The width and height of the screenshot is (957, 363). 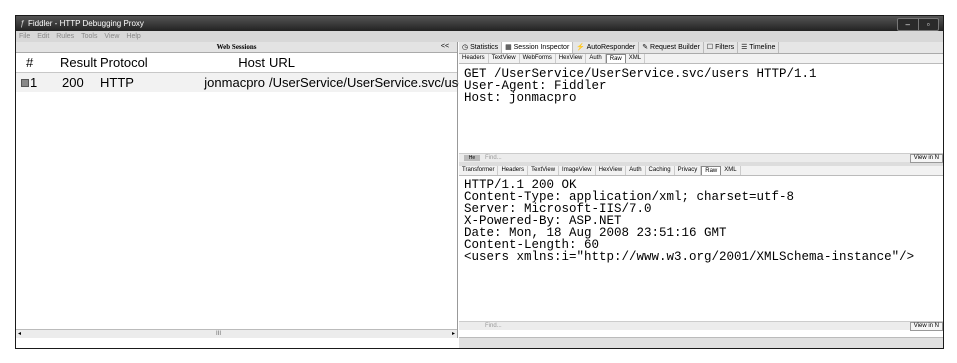 I want to click on minimize-button: –, so click(x=908, y=24).